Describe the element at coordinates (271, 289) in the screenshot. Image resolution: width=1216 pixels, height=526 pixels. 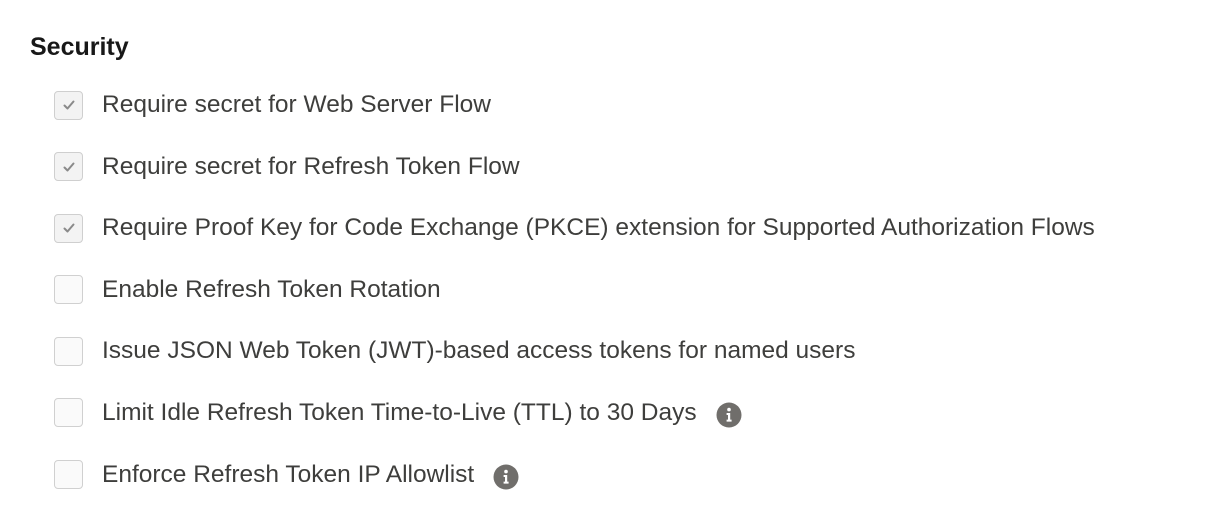
I see `option-label: Enable Refresh Token Rotation` at that location.